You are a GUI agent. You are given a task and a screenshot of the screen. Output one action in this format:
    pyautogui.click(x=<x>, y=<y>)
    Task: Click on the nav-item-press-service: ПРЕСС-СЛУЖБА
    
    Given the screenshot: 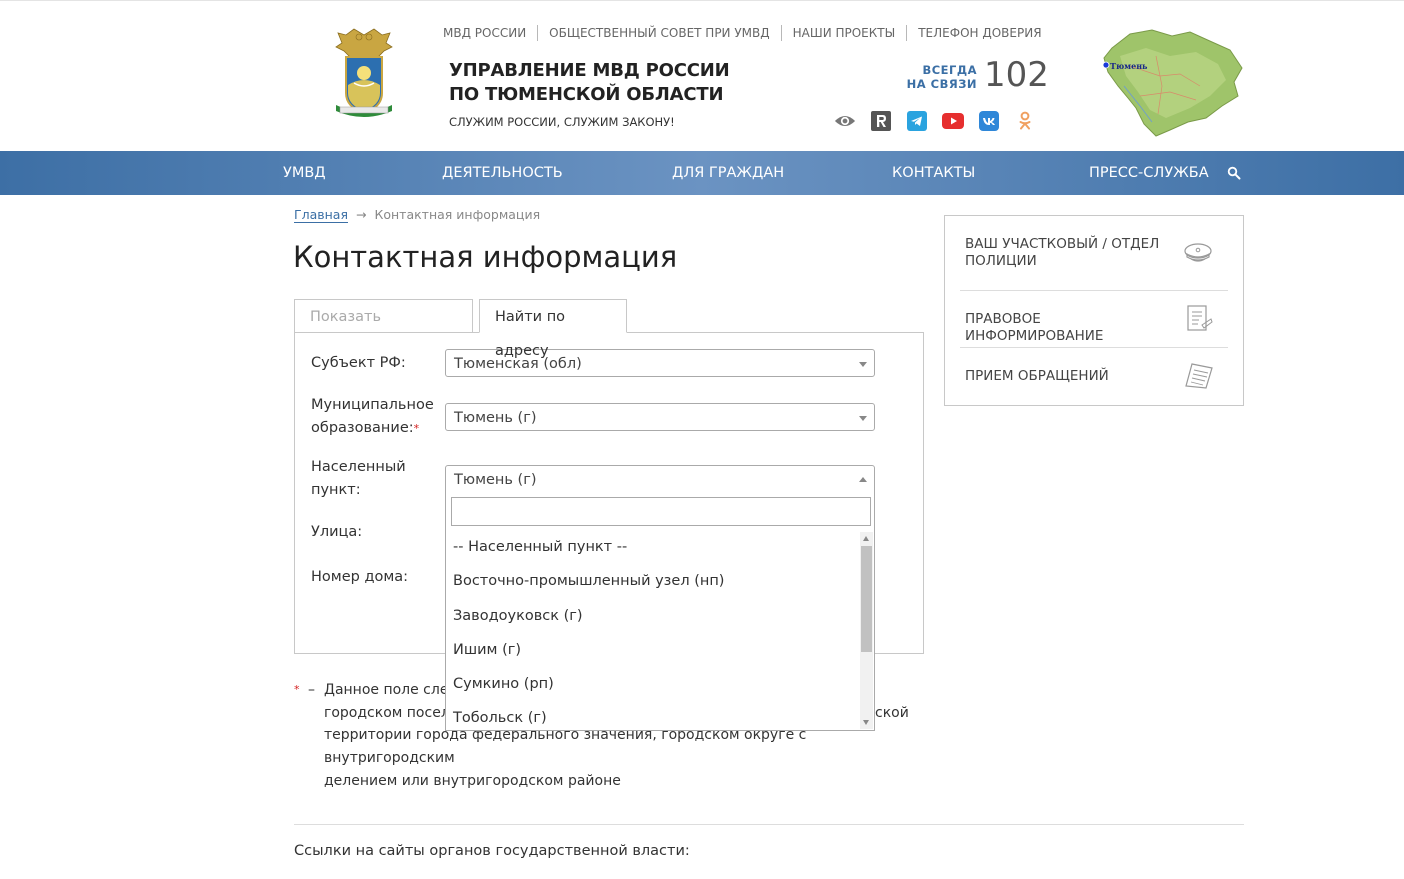 What is the action you would take?
    pyautogui.click(x=1149, y=173)
    